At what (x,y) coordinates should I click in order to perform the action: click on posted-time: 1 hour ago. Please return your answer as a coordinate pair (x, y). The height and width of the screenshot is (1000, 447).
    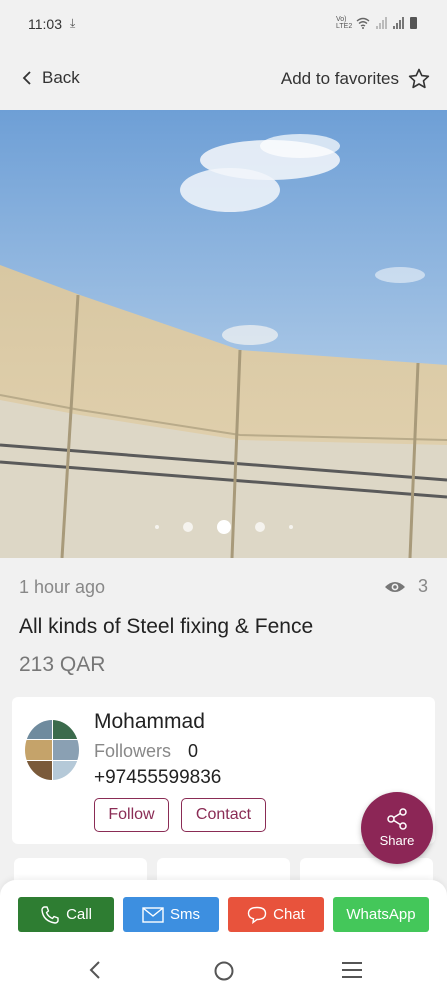
    Looking at the image, I should click on (62, 587).